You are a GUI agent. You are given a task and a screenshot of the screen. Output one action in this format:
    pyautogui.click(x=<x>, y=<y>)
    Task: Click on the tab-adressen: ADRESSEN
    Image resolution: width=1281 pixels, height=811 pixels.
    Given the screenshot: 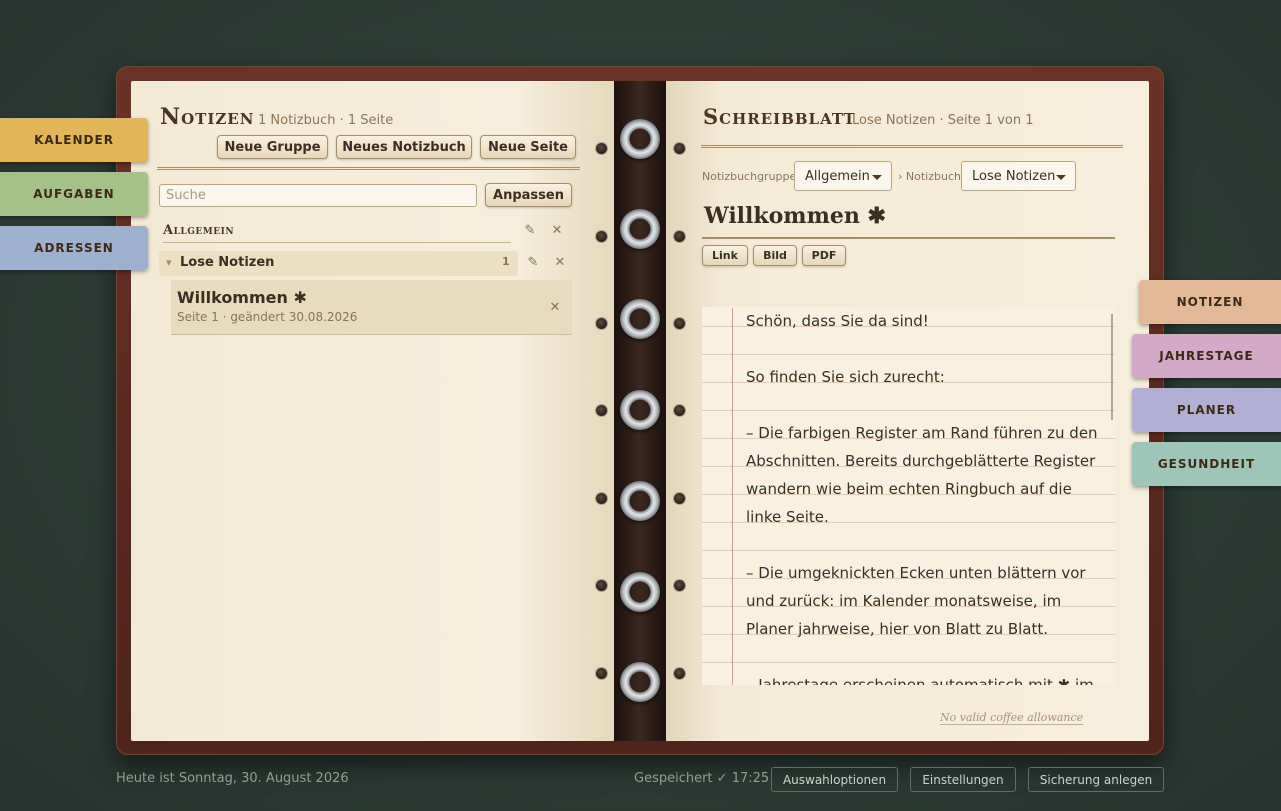 What is the action you would take?
    pyautogui.click(x=74, y=248)
    